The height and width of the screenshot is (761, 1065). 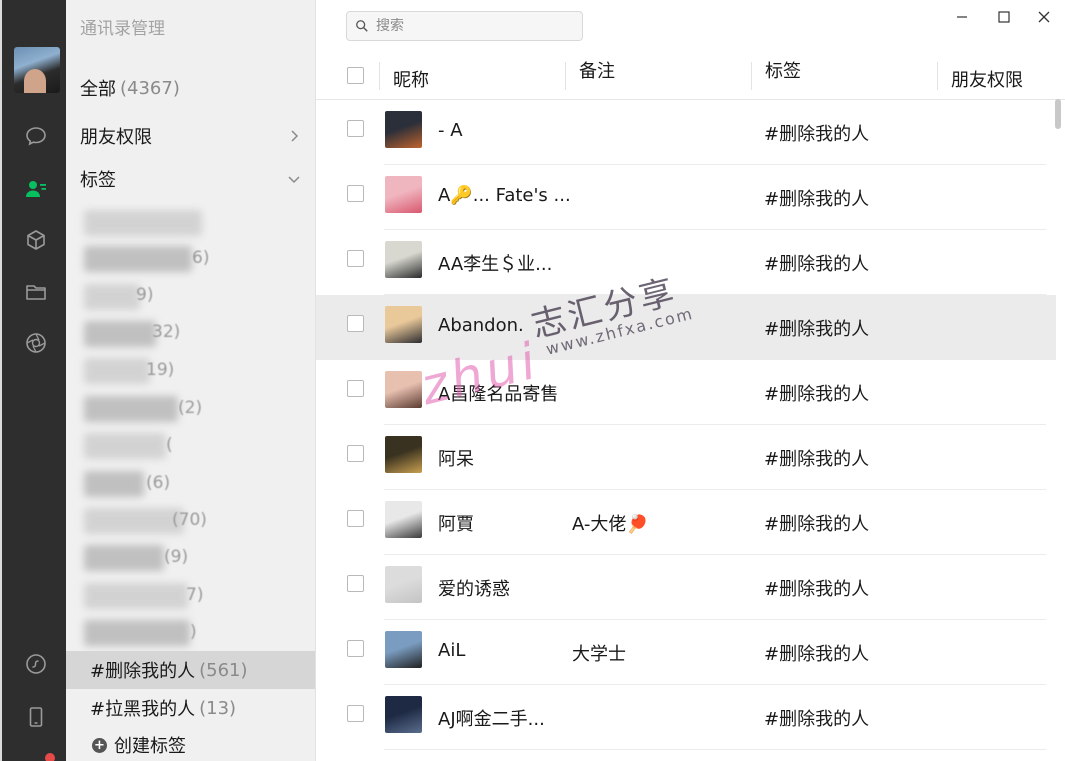 What do you see at coordinates (145, 295) in the screenshot?
I see `blurred-tag-count: 9)` at bounding box center [145, 295].